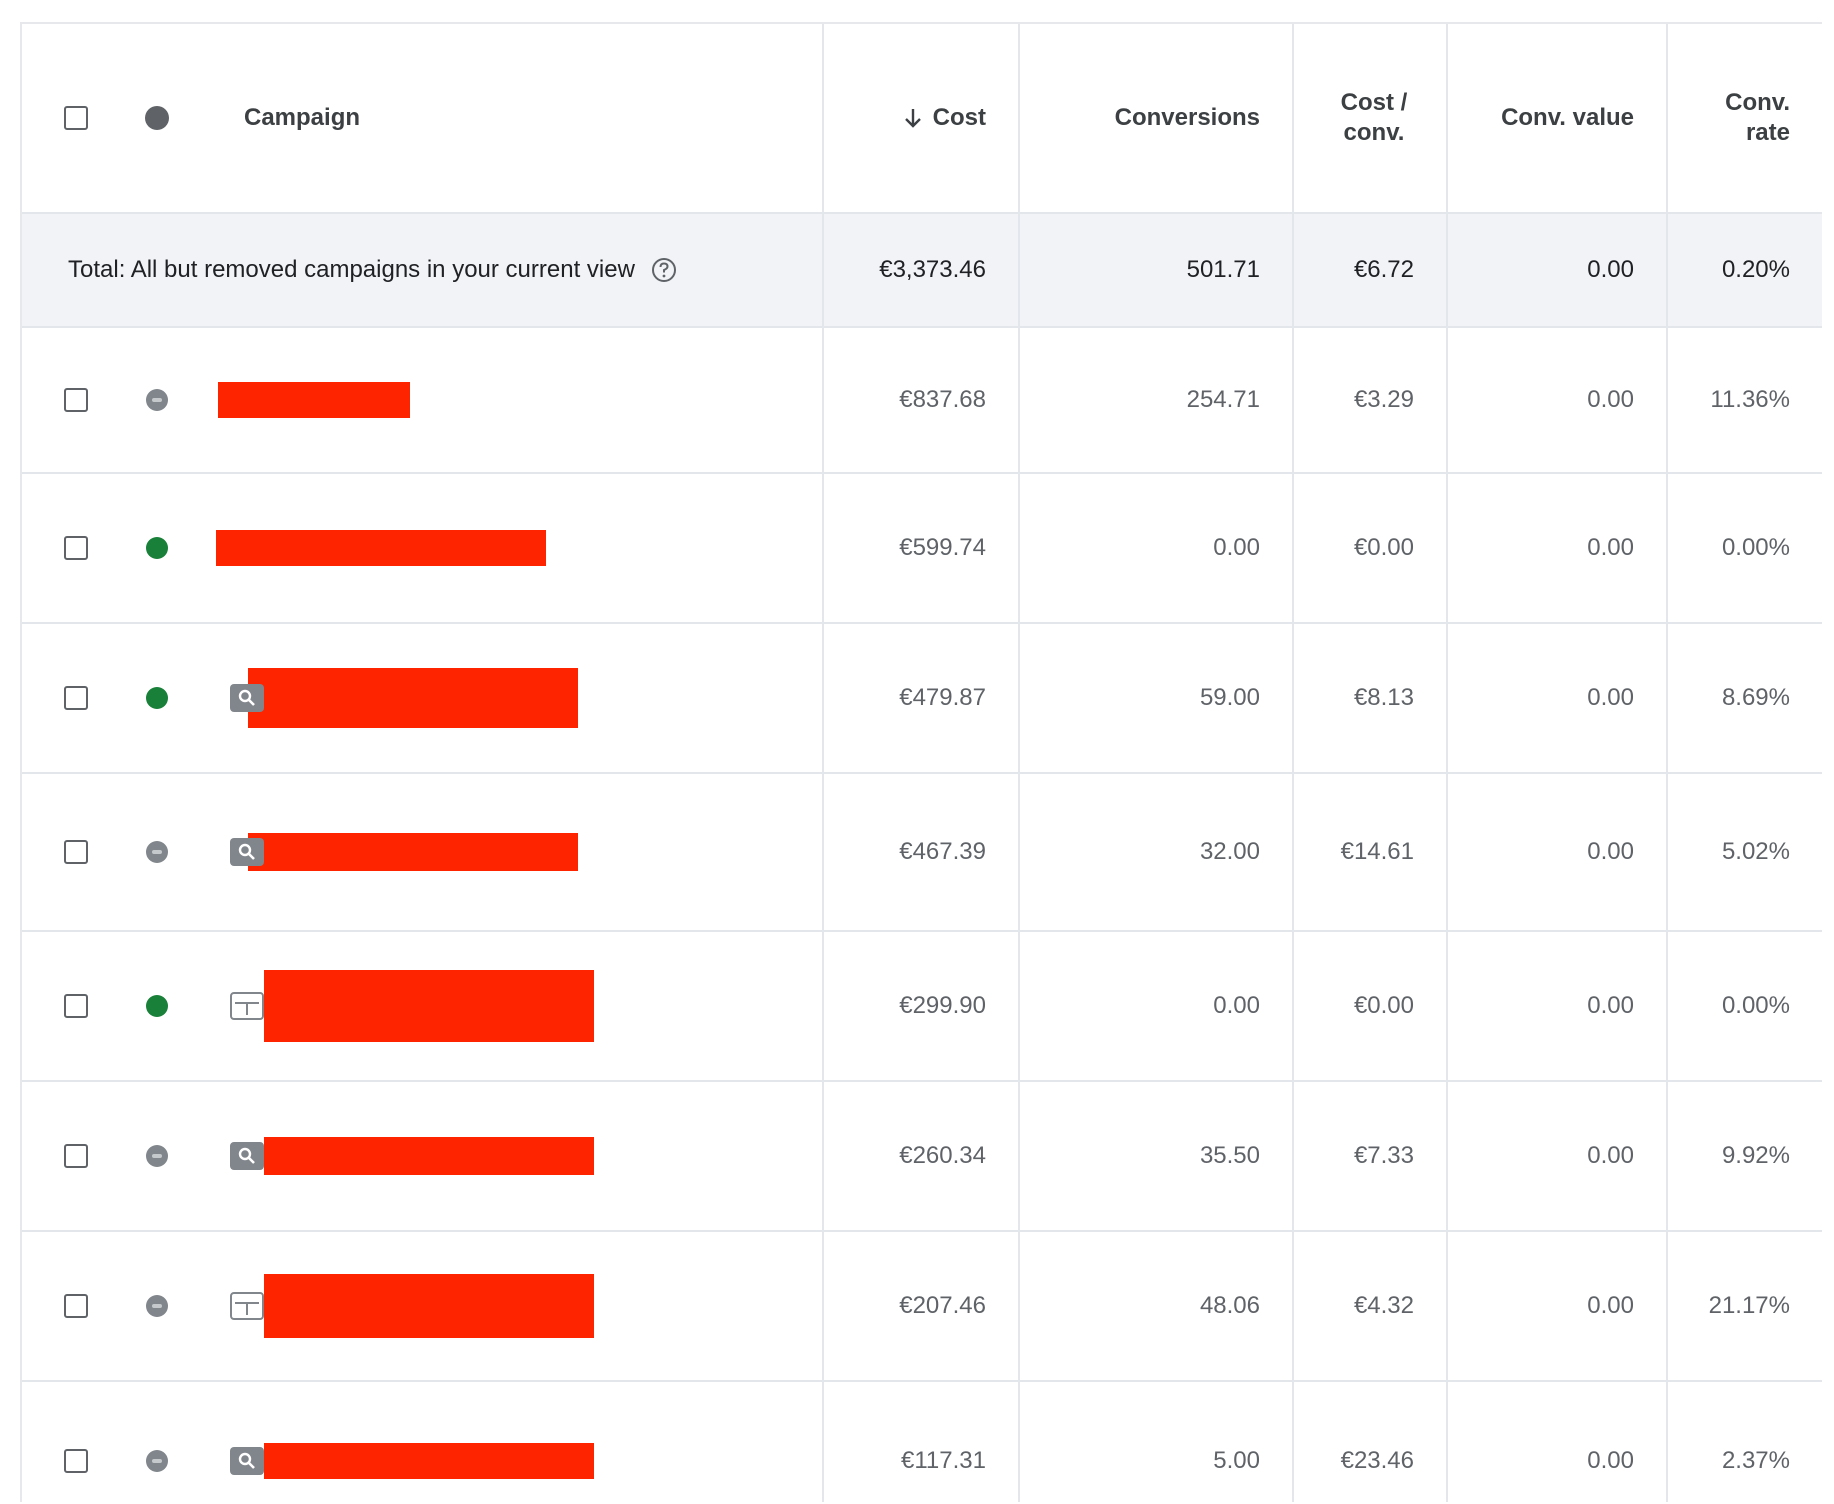 This screenshot has height=1504, width=1834. What do you see at coordinates (1371, 1307) in the screenshot?
I see `row-cost-per-conv: €4.32` at bounding box center [1371, 1307].